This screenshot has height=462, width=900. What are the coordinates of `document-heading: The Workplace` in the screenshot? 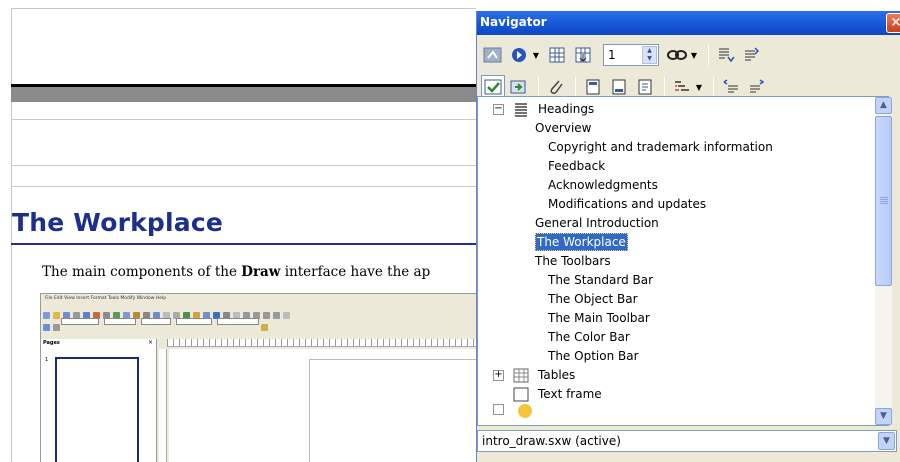 It's located at (118, 222).